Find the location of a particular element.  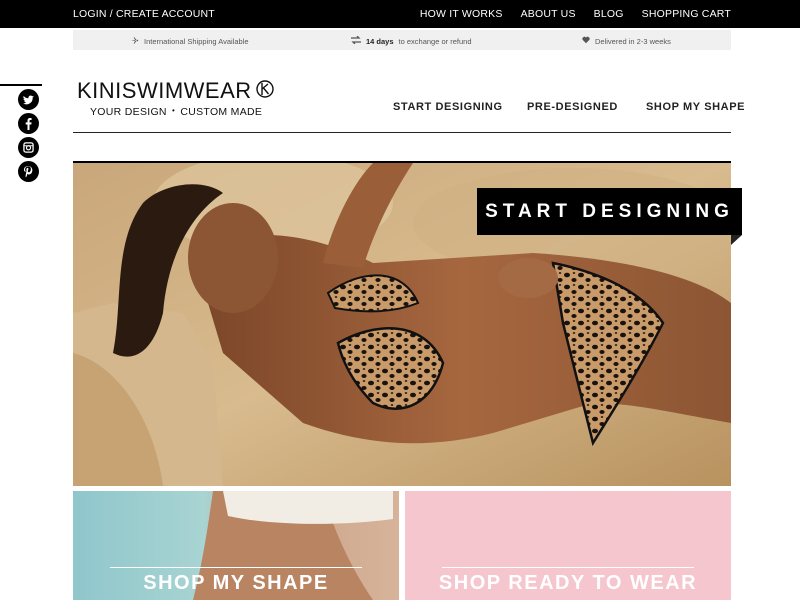

twitter-icon is located at coordinates (28, 99).